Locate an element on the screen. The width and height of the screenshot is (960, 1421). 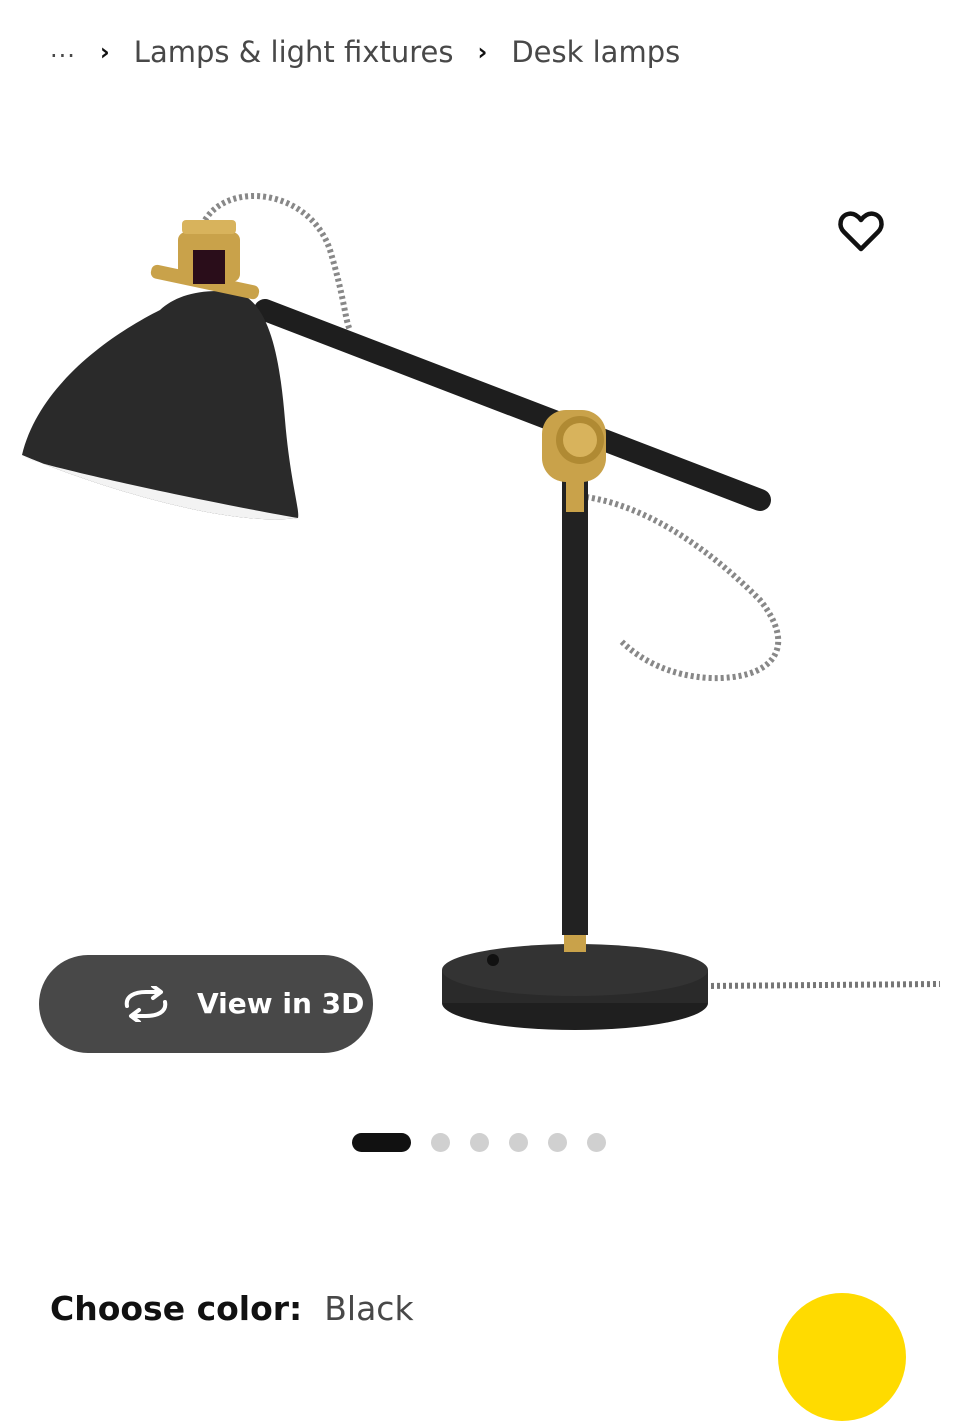
color-value: Black is located at coordinates (369, 1308).